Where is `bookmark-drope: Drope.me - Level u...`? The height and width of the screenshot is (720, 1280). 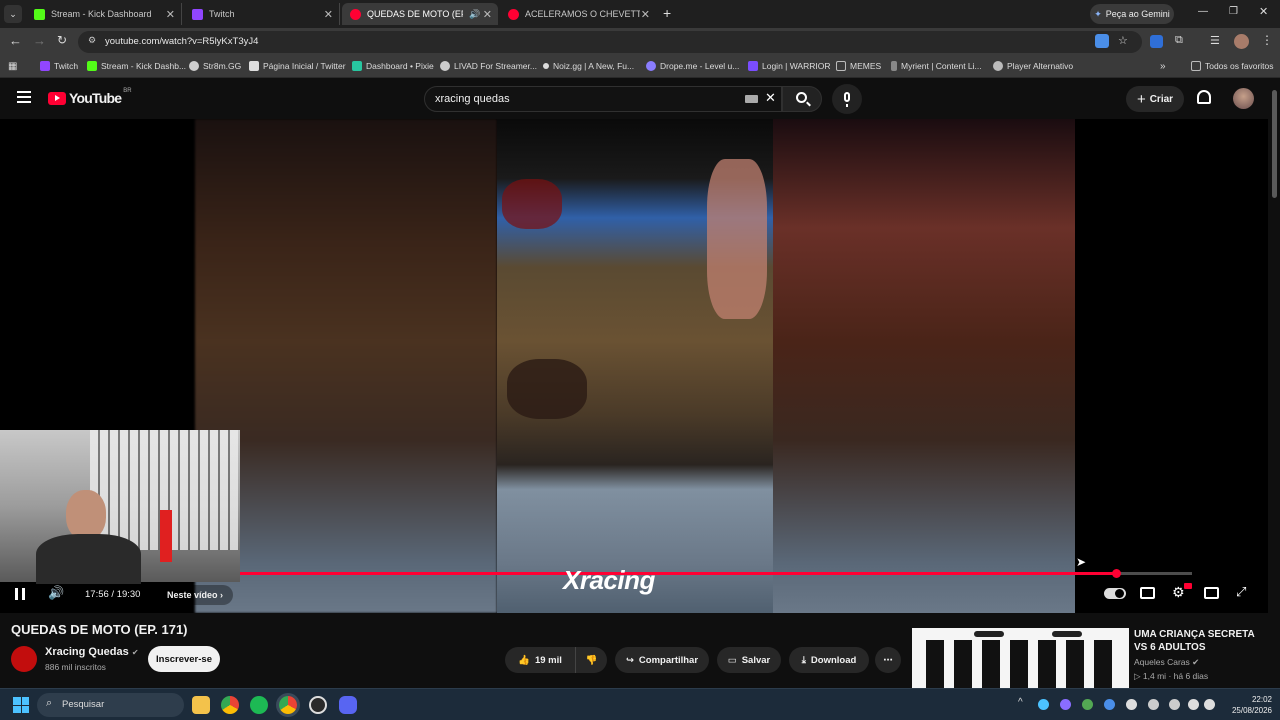 bookmark-drope: Drope.me - Level u... is located at coordinates (692, 66).